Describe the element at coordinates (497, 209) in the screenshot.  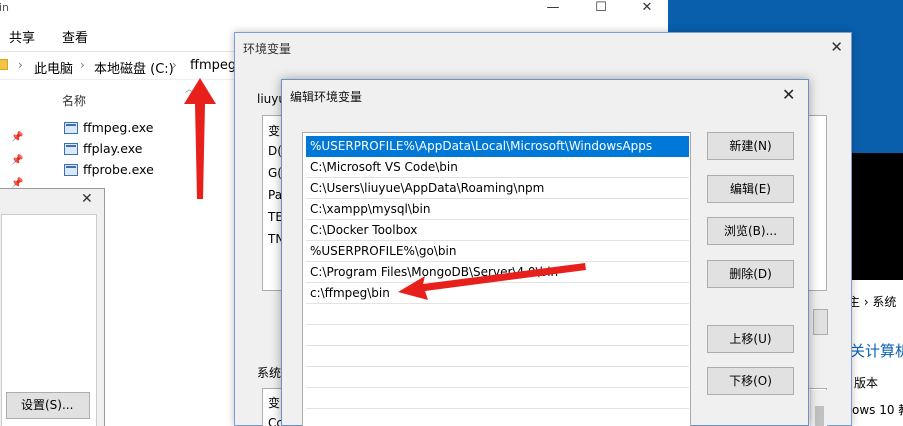
I see `path-item: C:\xampp\mysql\bin` at that location.